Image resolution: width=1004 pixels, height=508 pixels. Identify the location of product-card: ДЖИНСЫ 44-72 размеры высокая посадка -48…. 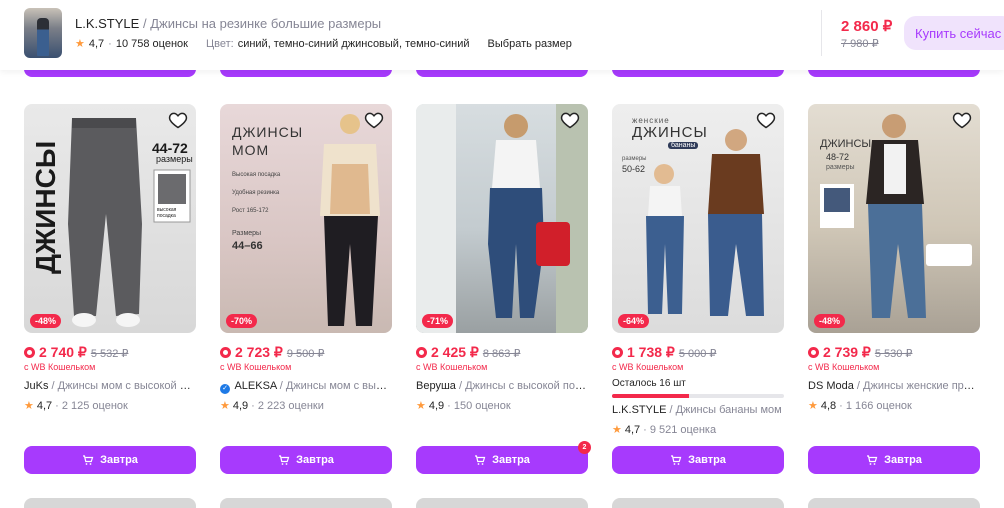
(110, 290).